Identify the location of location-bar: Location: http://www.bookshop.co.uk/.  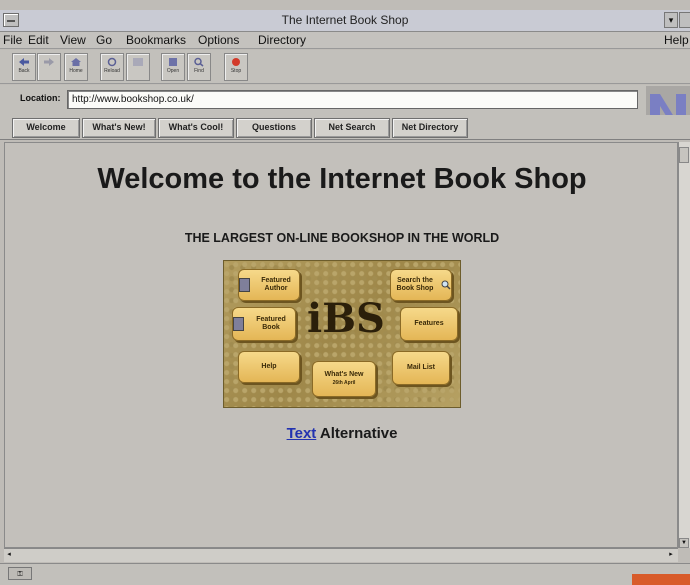
(345, 100).